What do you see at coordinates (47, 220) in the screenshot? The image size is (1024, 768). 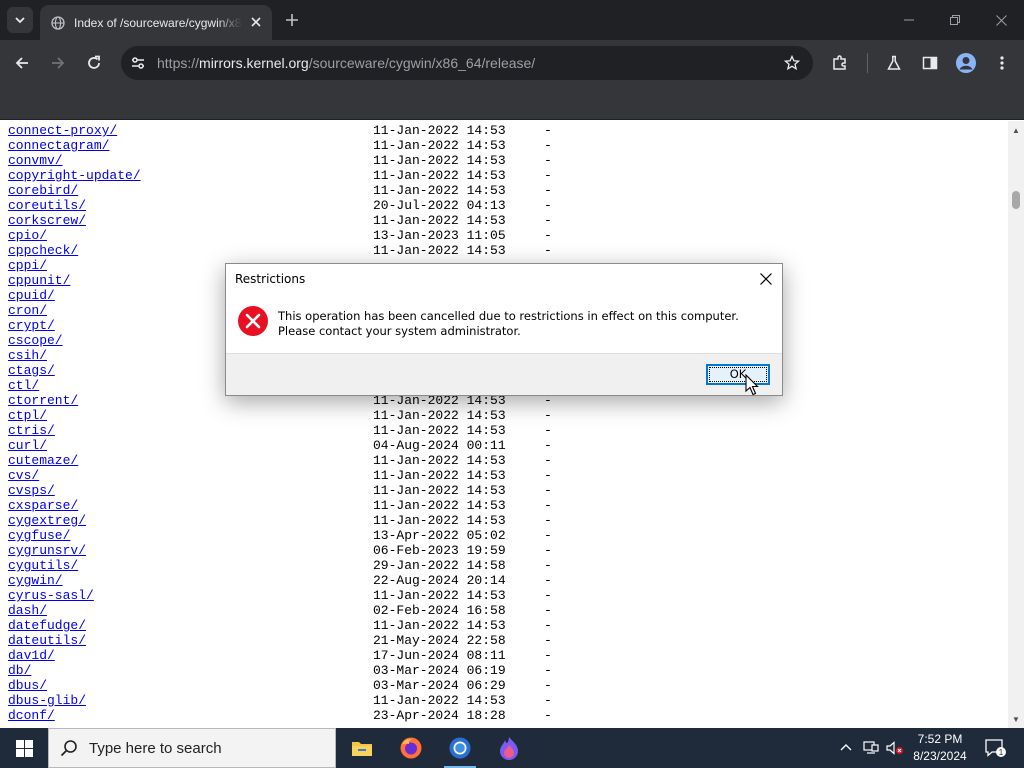 I see `listing-link: corkscrew/` at bounding box center [47, 220].